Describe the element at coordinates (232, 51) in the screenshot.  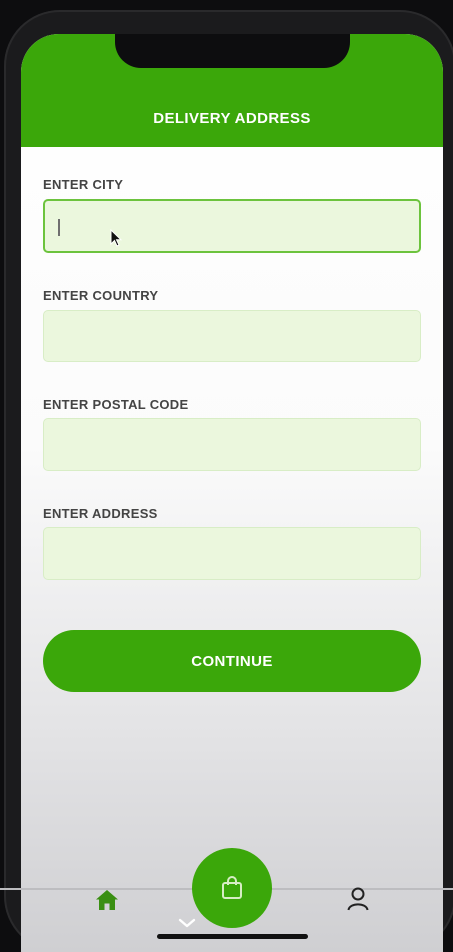
I see `phone-notch` at that location.